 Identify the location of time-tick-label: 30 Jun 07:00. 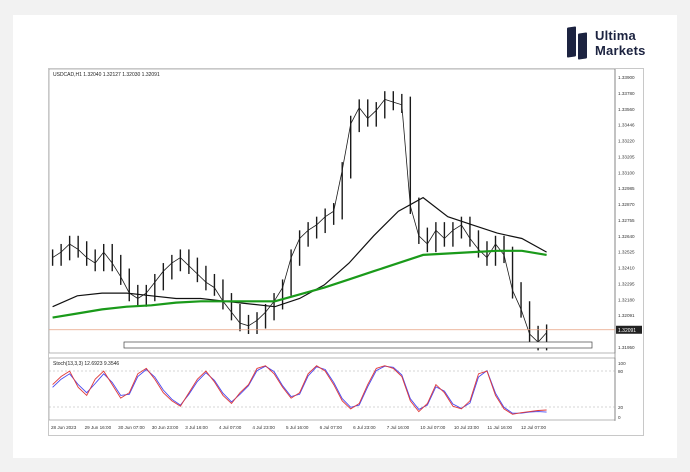
(131, 427).